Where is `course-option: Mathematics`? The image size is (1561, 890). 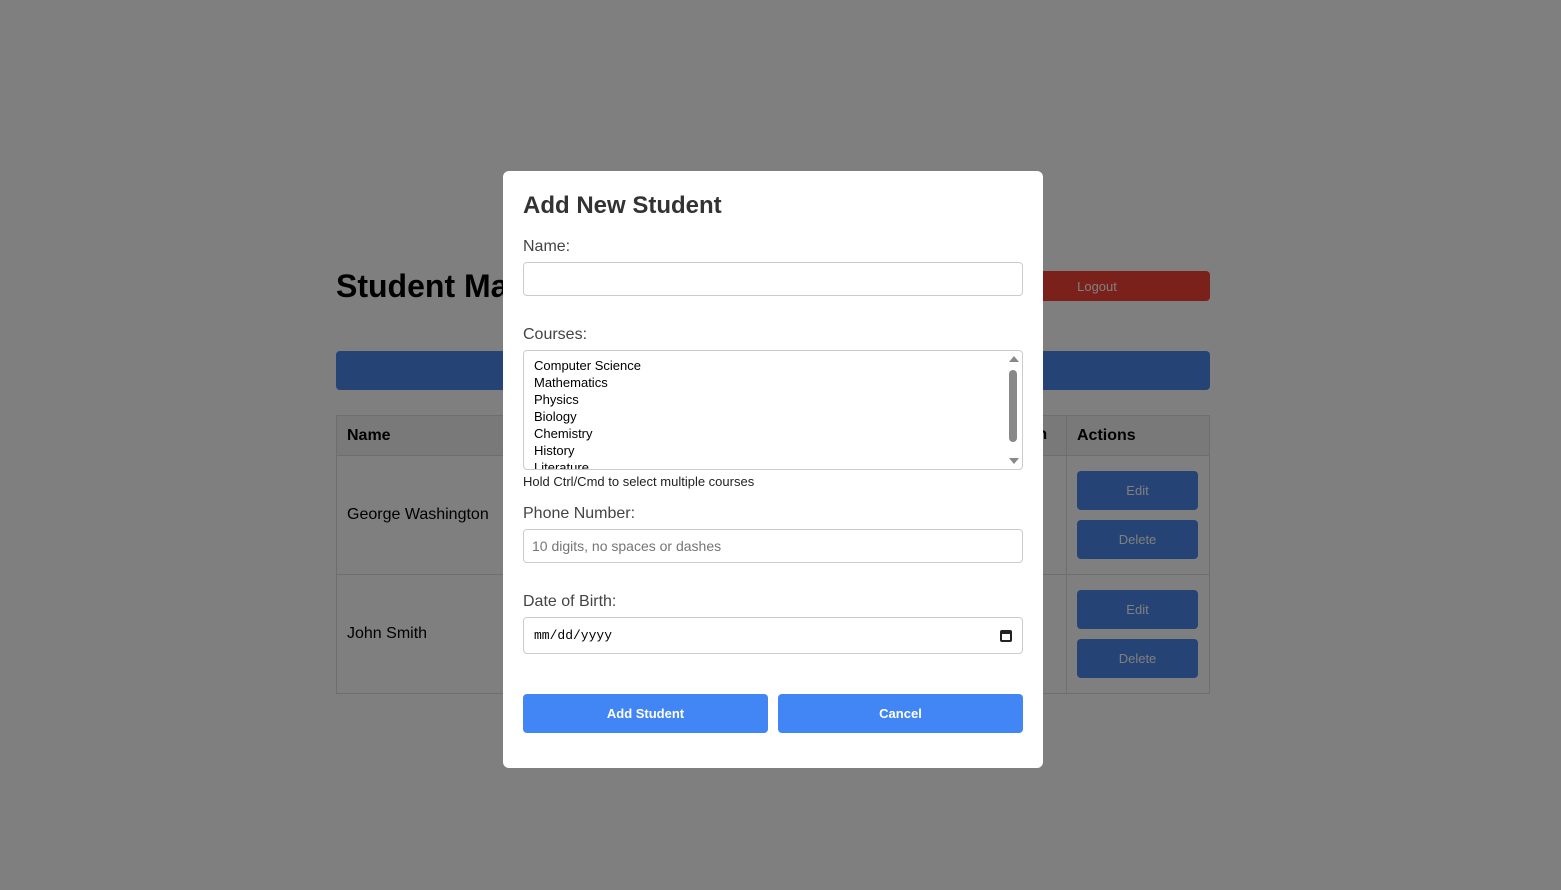 course-option: Mathematics is located at coordinates (773, 382).